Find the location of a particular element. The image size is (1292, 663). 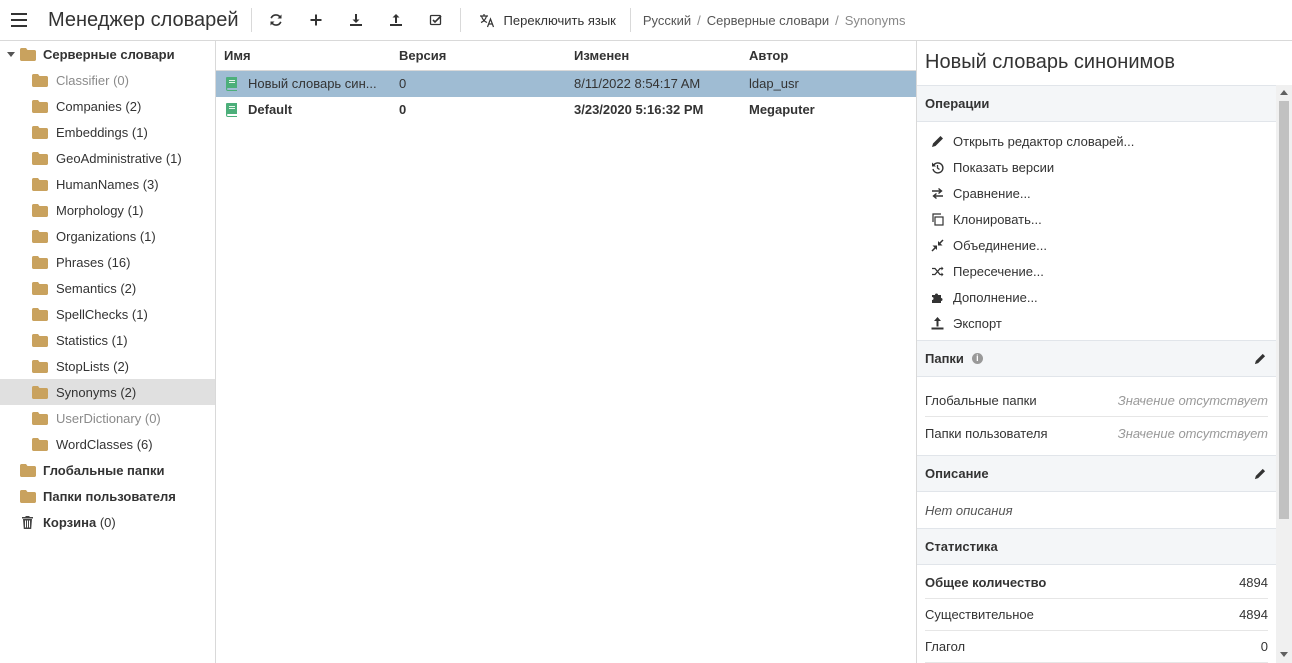

tree-node-classifier: Classifier (0) is located at coordinates (107, 80).